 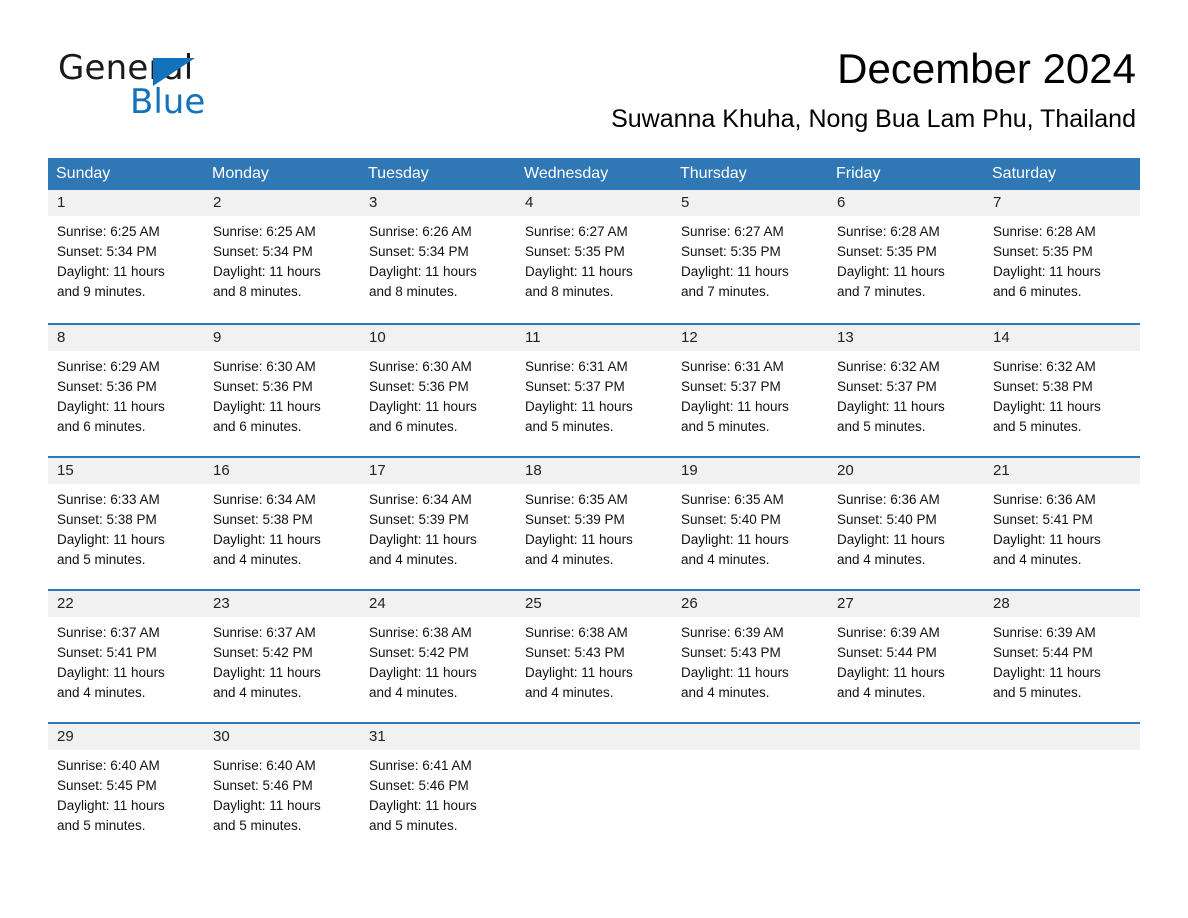 What do you see at coordinates (126, 338) in the screenshot?
I see `day-number: 8` at bounding box center [126, 338].